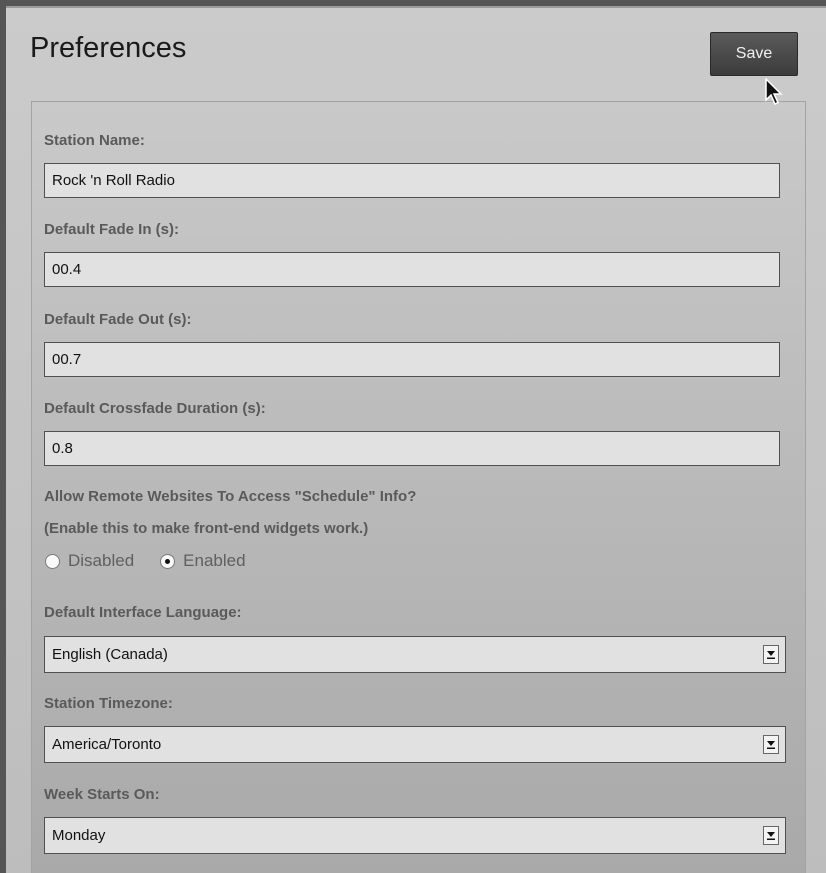  I want to click on radio-disabled-label: Disabled, so click(101, 561).